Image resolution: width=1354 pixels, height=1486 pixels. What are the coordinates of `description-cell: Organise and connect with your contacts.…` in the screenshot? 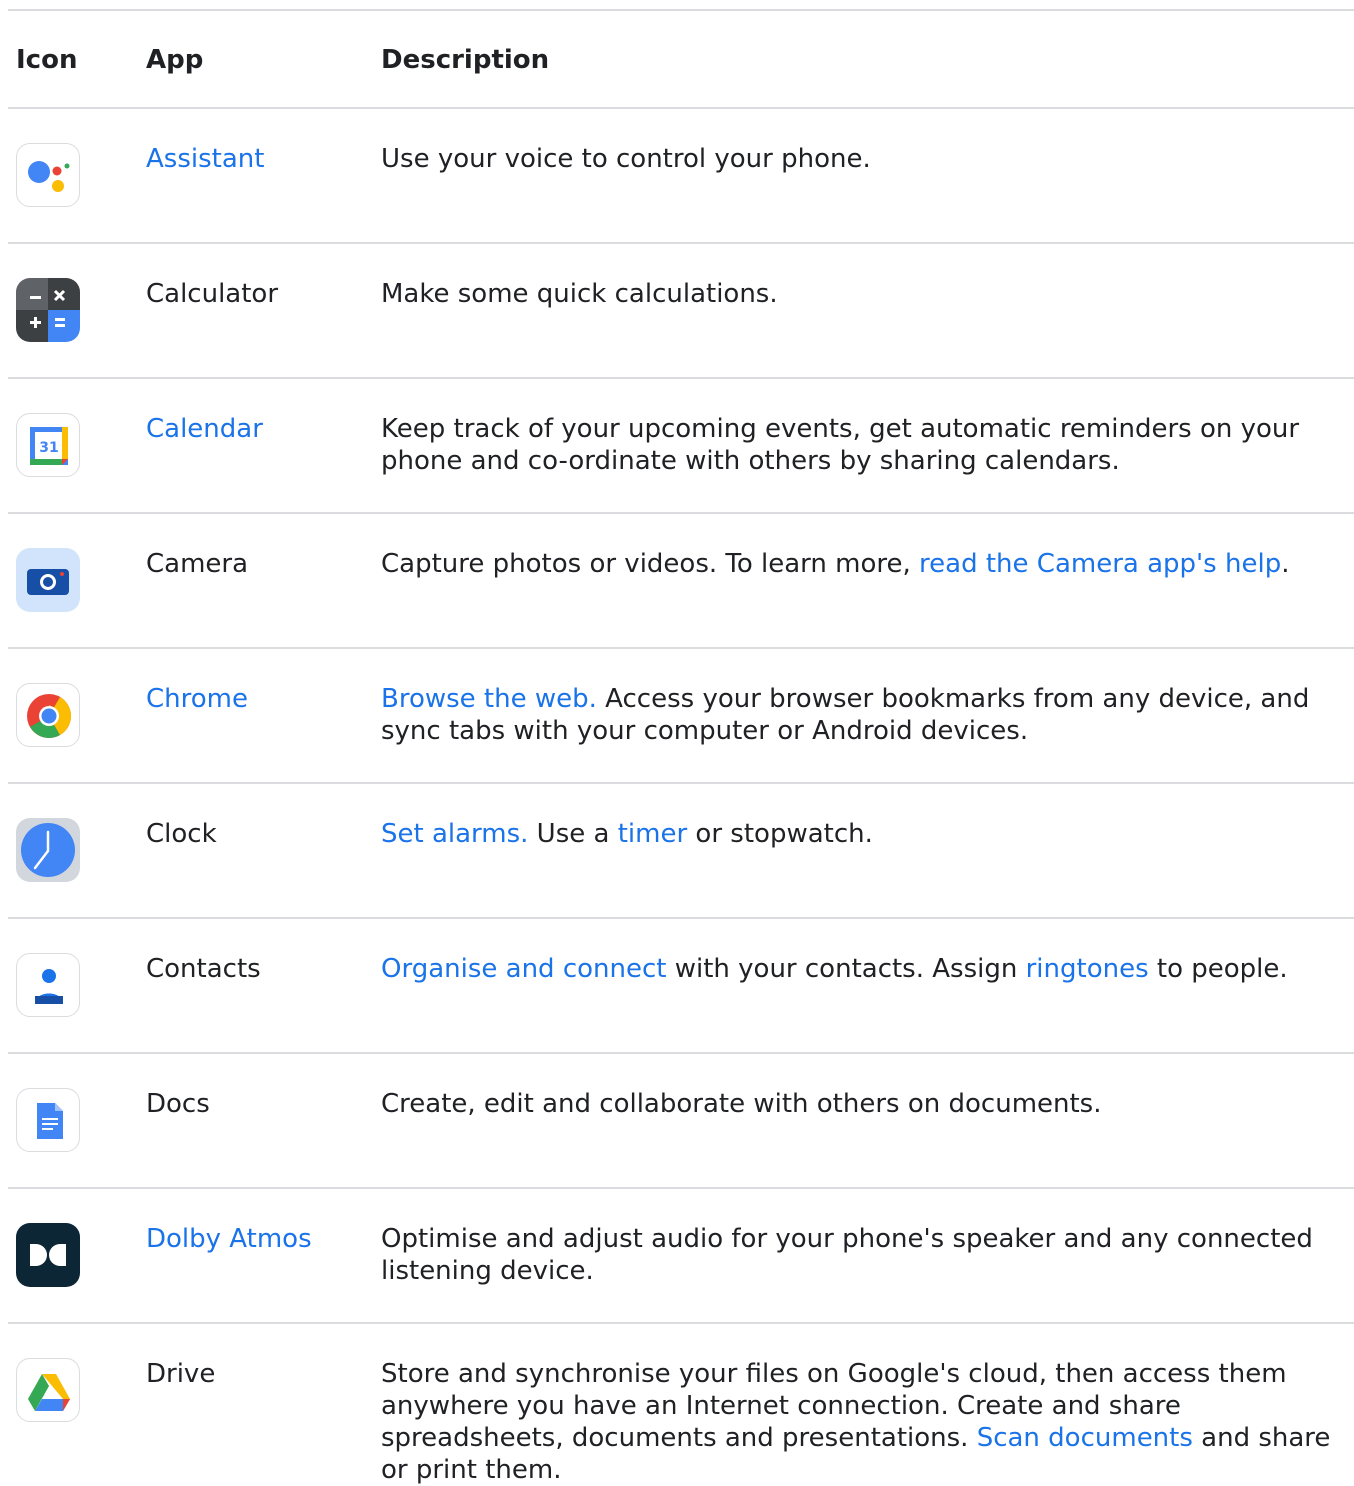 It's located at (867, 969).